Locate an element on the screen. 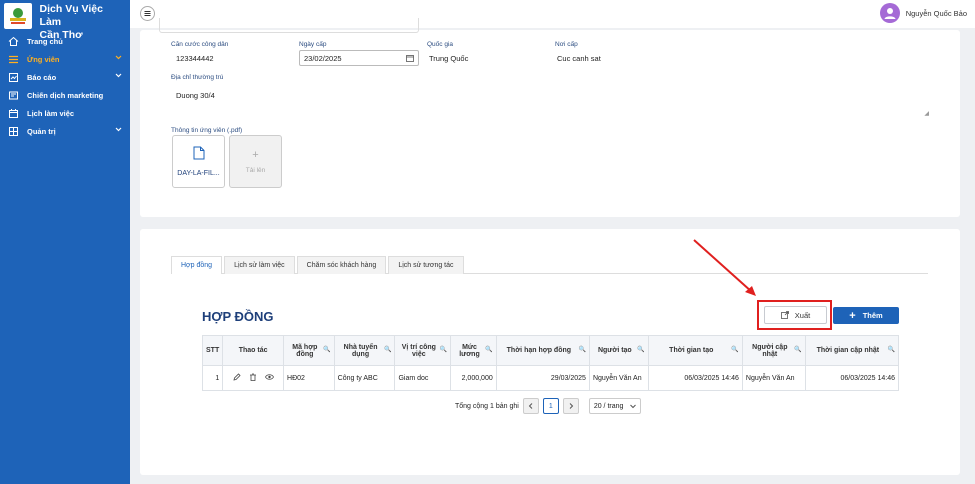 The height and width of the screenshot is (484, 975). user-menu: Nguyễn Quốc Bảo is located at coordinates (923, 13).